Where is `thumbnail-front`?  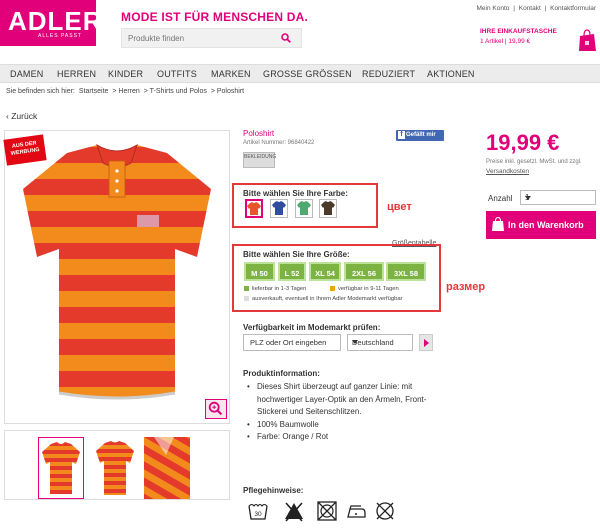
thumbnail-front is located at coordinates (61, 468).